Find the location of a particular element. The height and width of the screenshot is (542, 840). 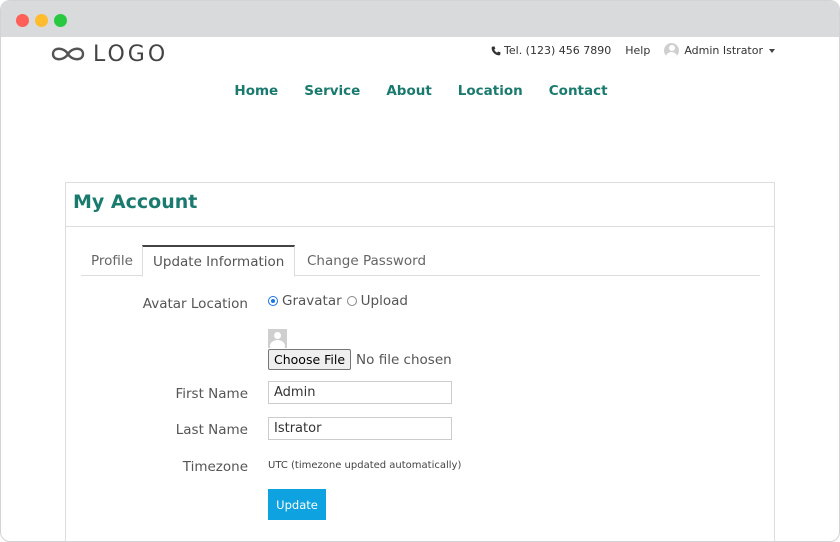

first-name-label: First Name is located at coordinates (211, 394).